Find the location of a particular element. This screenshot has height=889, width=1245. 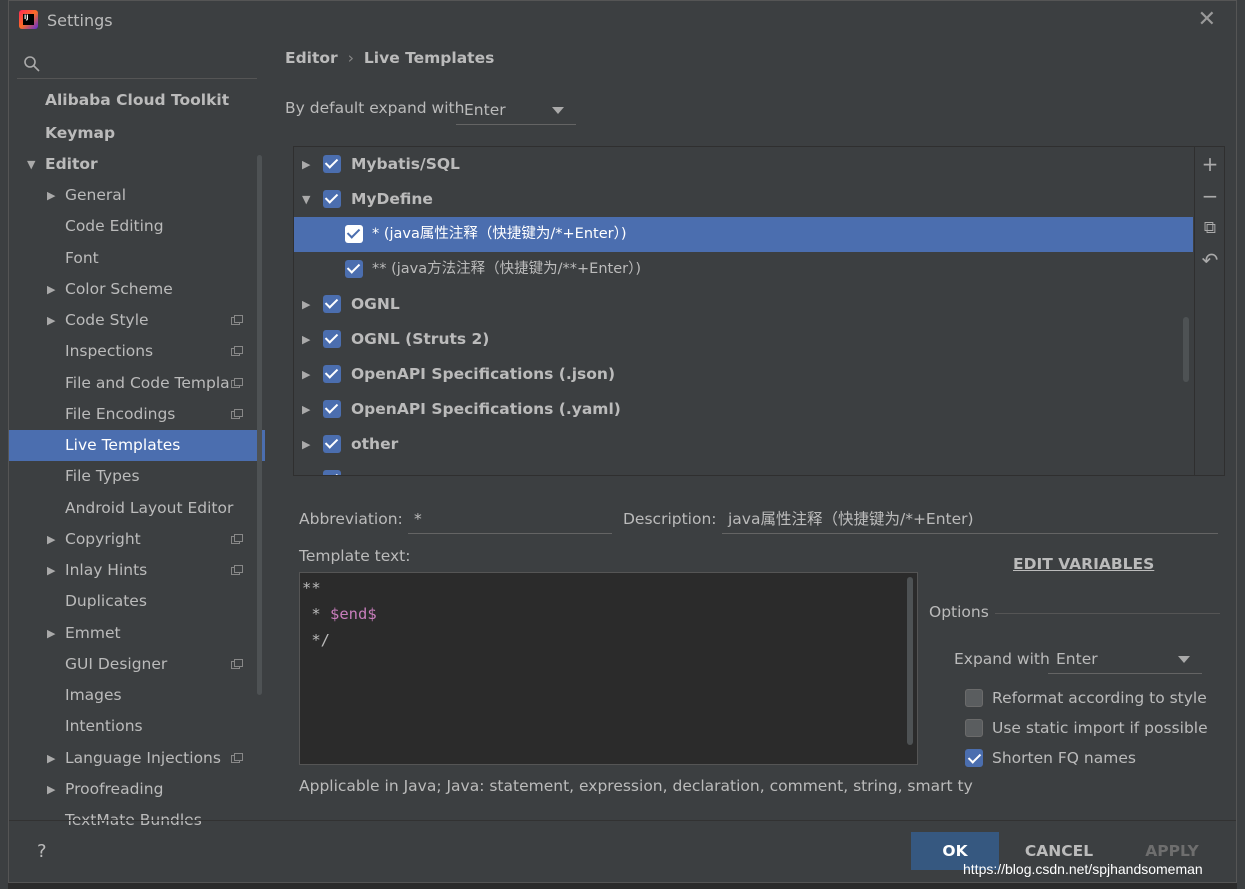

abbreviation-input: * is located at coordinates (510, 519).